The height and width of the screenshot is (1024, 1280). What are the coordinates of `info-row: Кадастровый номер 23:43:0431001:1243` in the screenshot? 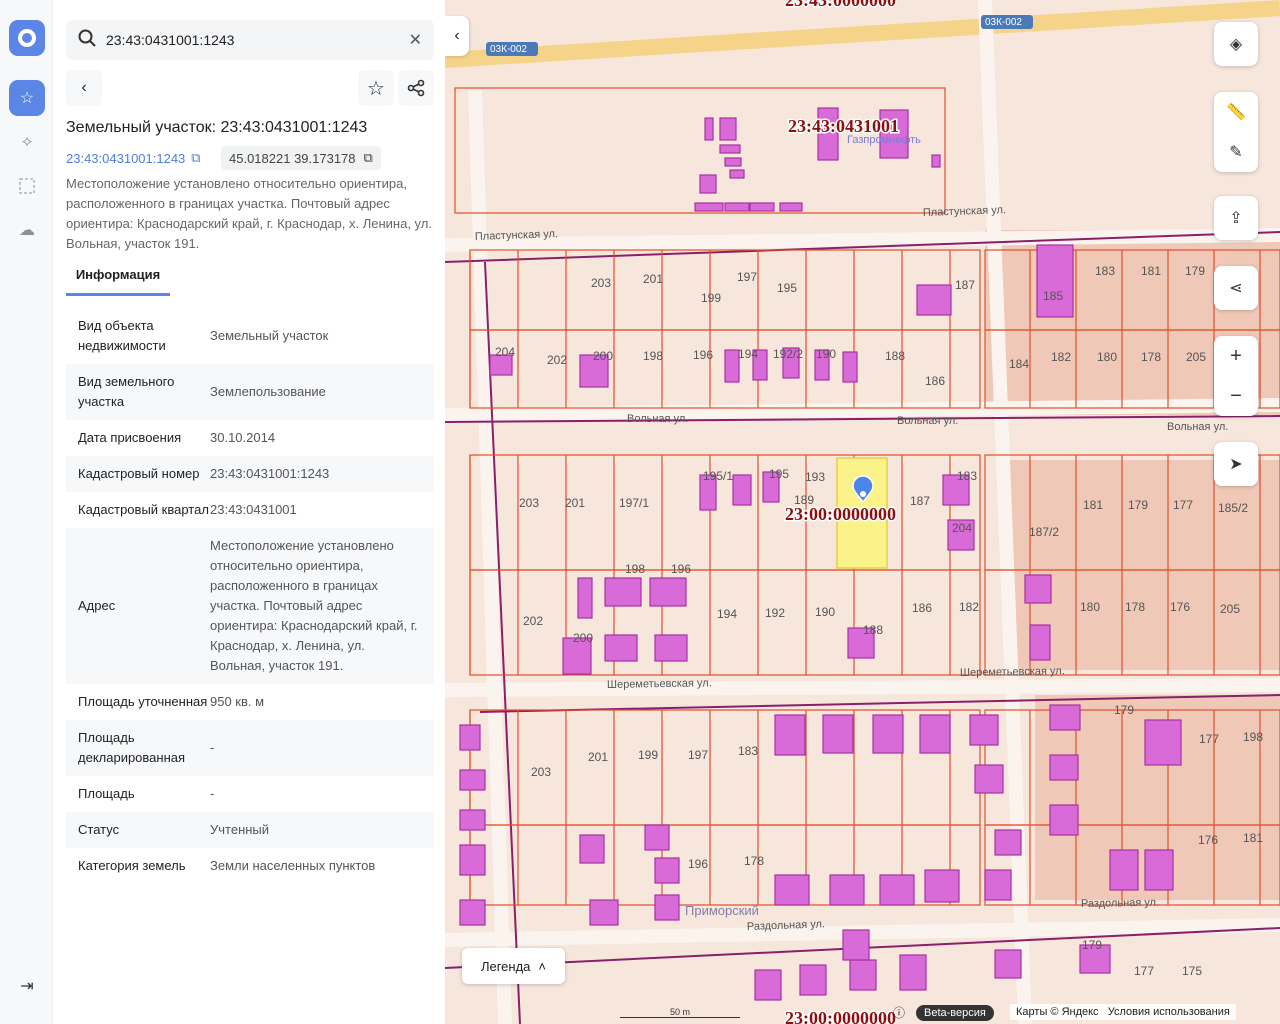 It's located at (250, 474).